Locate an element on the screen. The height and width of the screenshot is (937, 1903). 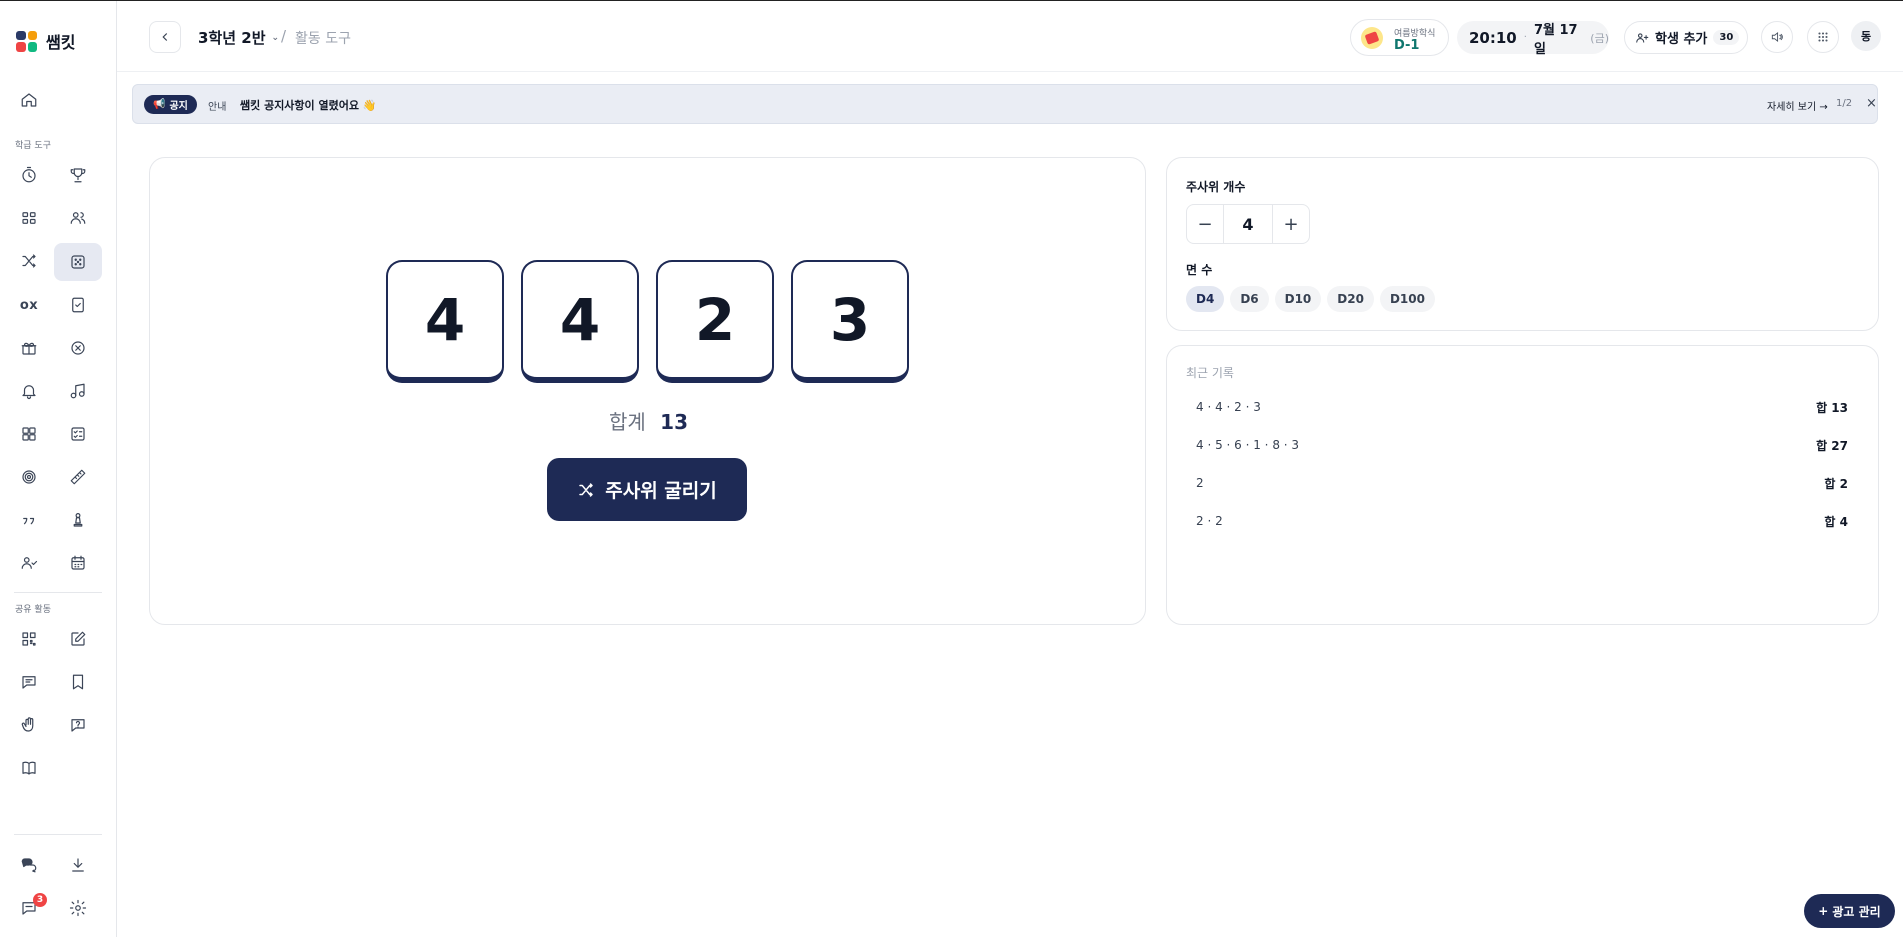
notice-text: 쌤킷 공지사항이 열렸어요 👋 is located at coordinates (308, 105).